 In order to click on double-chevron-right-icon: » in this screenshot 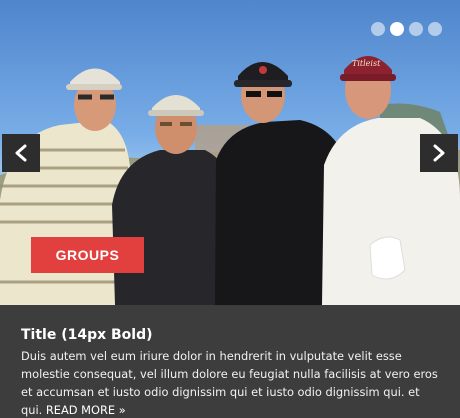, I will do `click(122, 410)`.